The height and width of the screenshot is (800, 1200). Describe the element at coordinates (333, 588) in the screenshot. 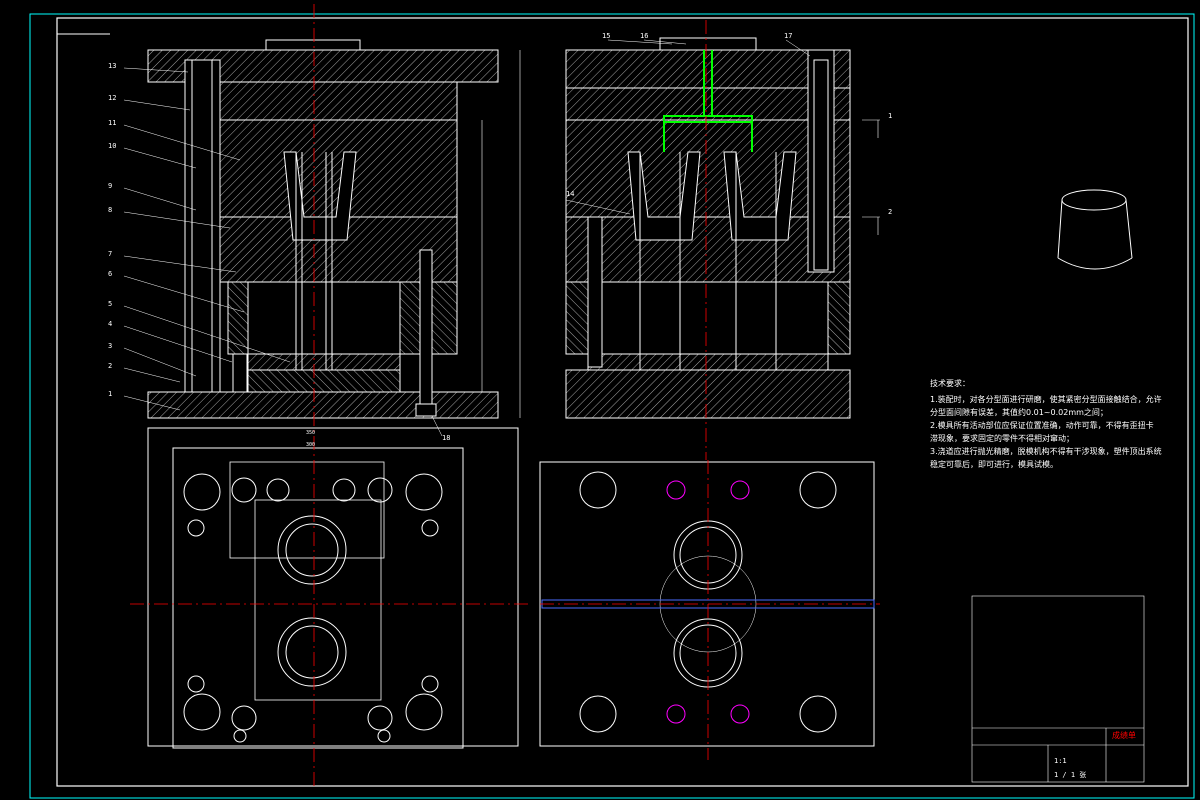

I see `plan-view-left` at that location.